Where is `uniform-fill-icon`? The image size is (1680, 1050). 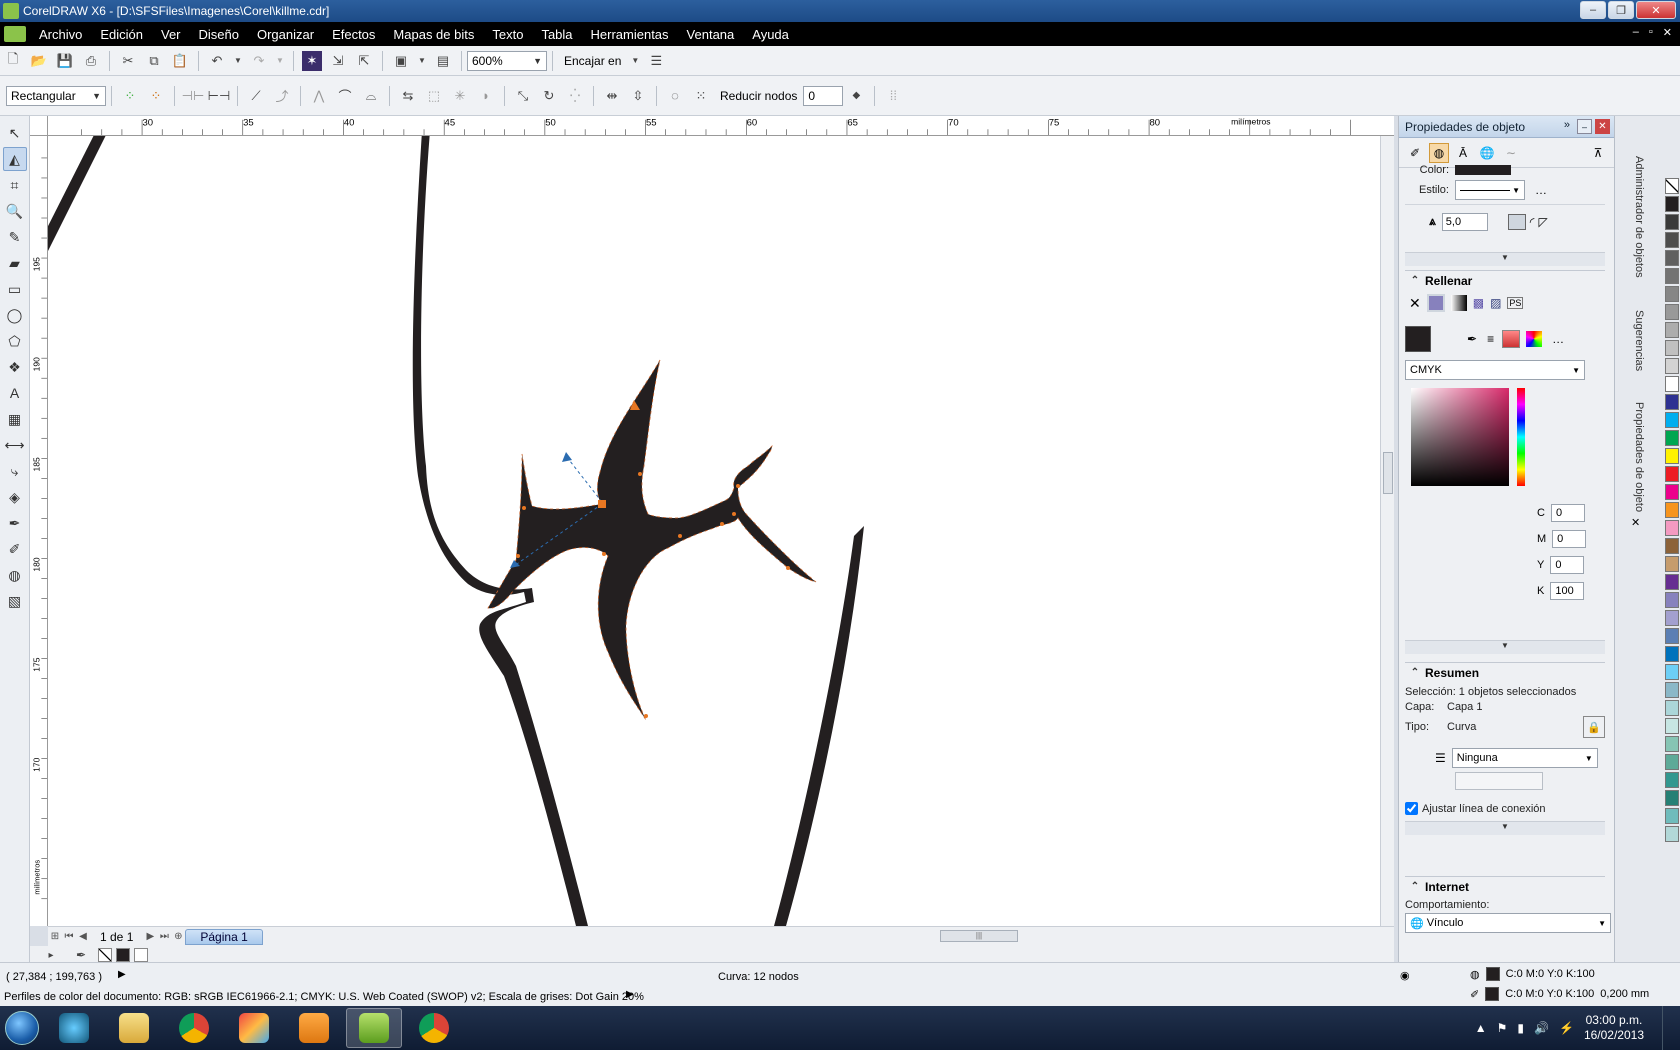 uniform-fill-icon is located at coordinates (1435, 303).